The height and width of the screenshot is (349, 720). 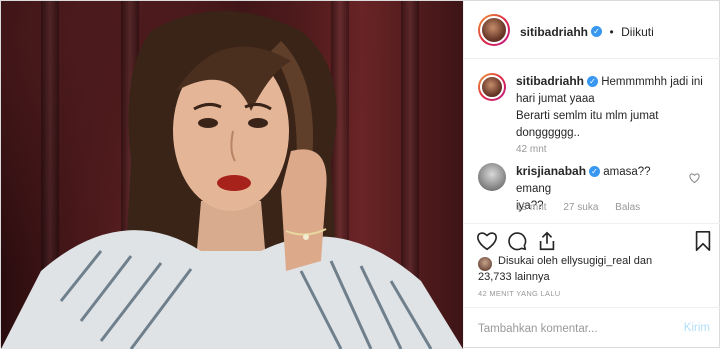 I want to click on post-timestamp: 42 MENIT YANG LALU, so click(x=519, y=293).